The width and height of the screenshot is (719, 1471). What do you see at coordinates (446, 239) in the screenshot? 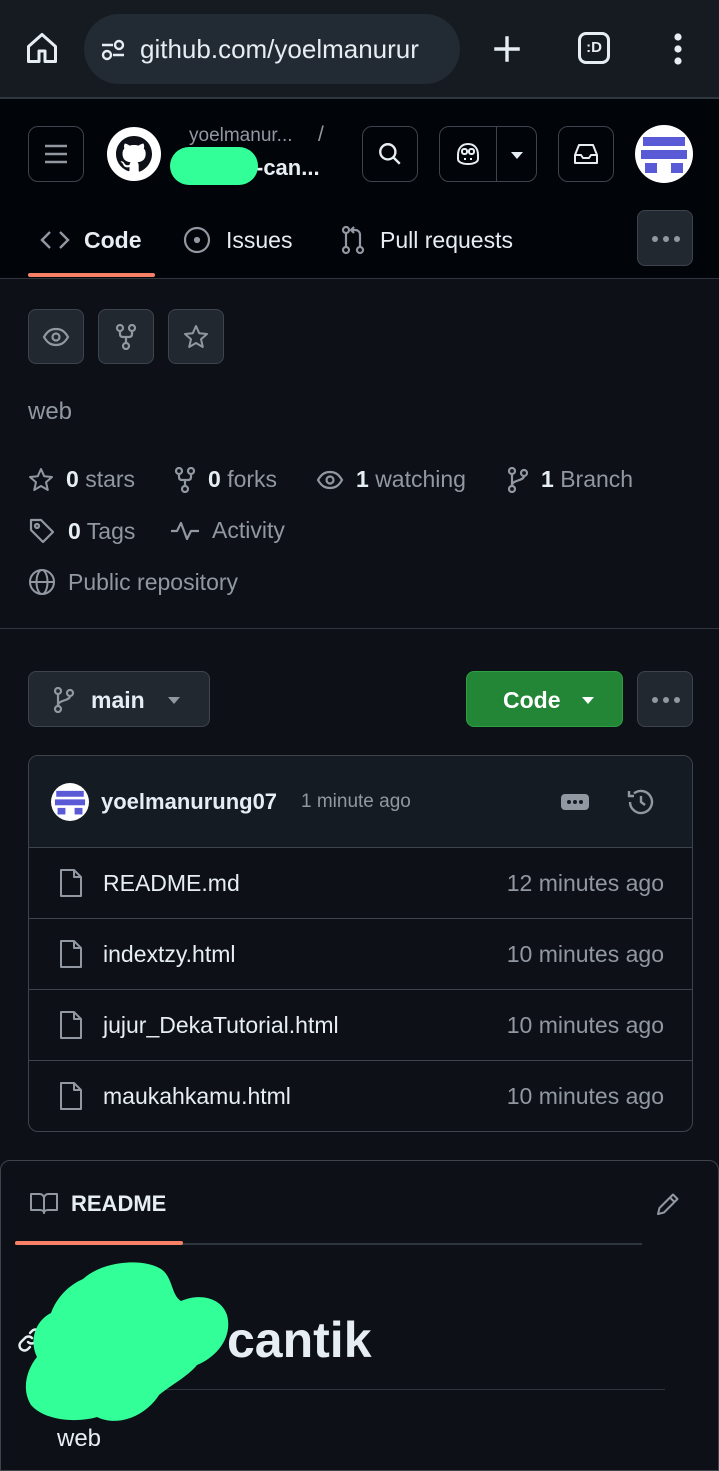
I see `tab-pull-requests-label: Pull requests` at bounding box center [446, 239].